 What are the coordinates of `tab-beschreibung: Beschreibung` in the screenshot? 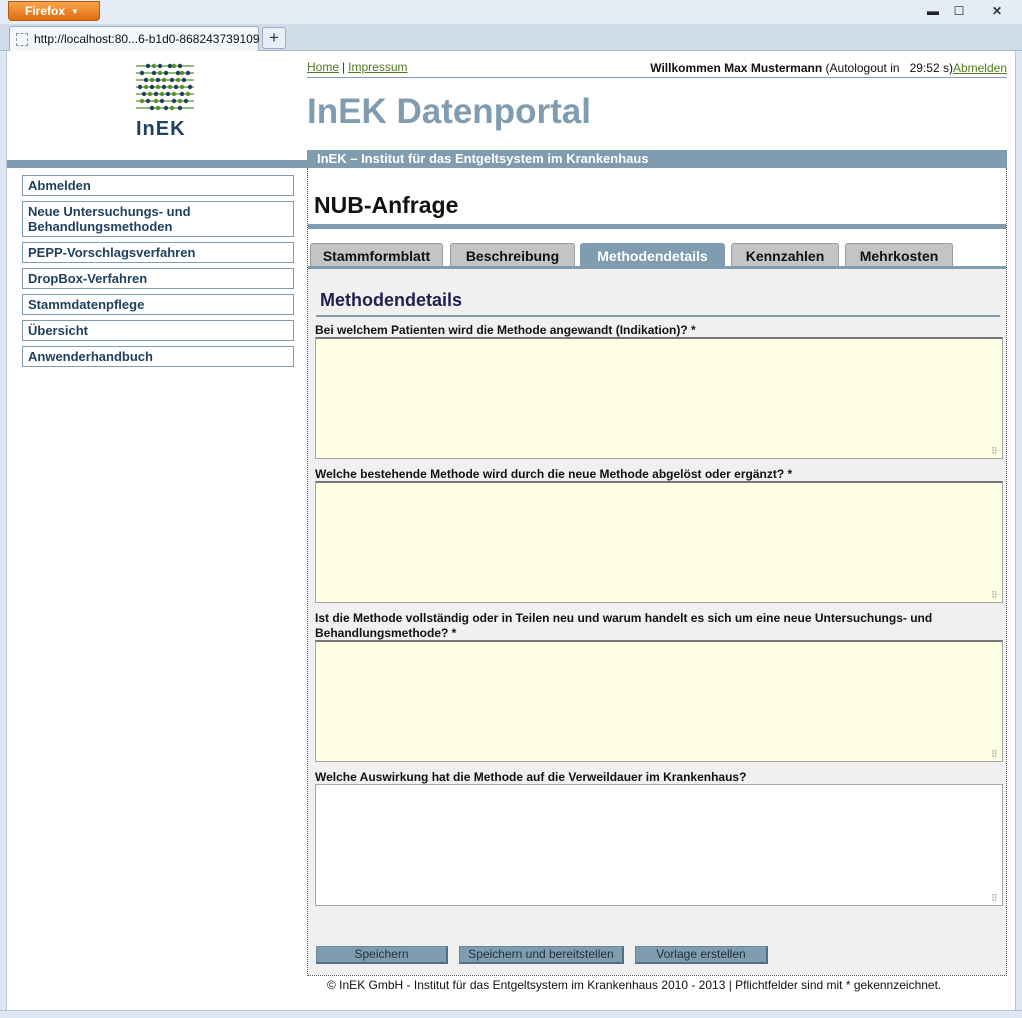 It's located at (512, 255).